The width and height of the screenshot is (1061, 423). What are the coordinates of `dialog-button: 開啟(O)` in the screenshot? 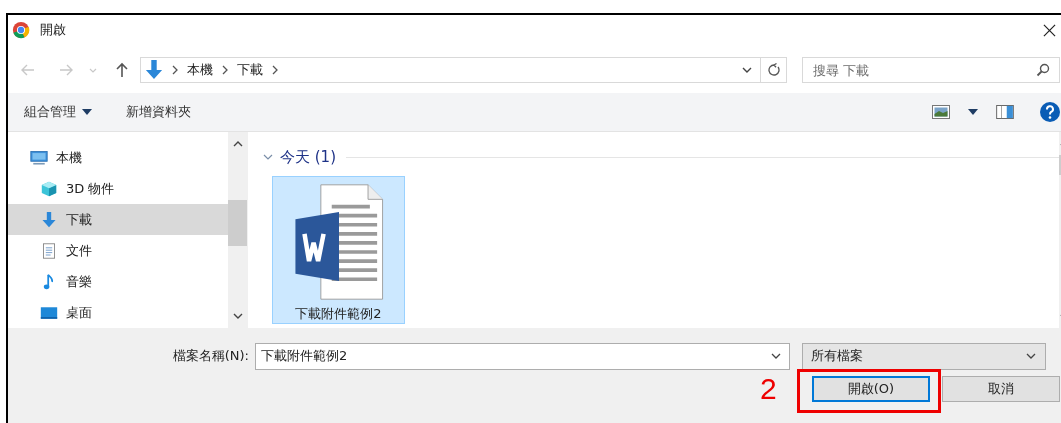 It's located at (871, 389).